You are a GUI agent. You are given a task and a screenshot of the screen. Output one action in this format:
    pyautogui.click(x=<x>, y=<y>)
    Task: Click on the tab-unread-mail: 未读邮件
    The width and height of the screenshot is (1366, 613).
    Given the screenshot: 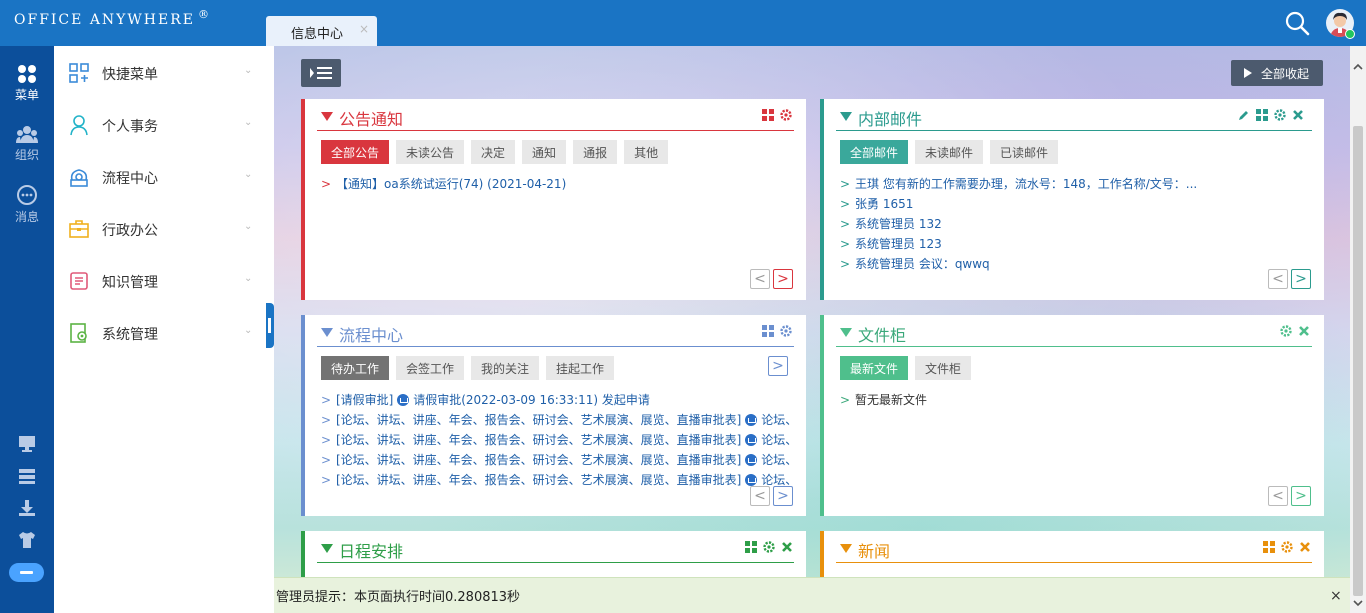 What is the action you would take?
    pyautogui.click(x=949, y=152)
    